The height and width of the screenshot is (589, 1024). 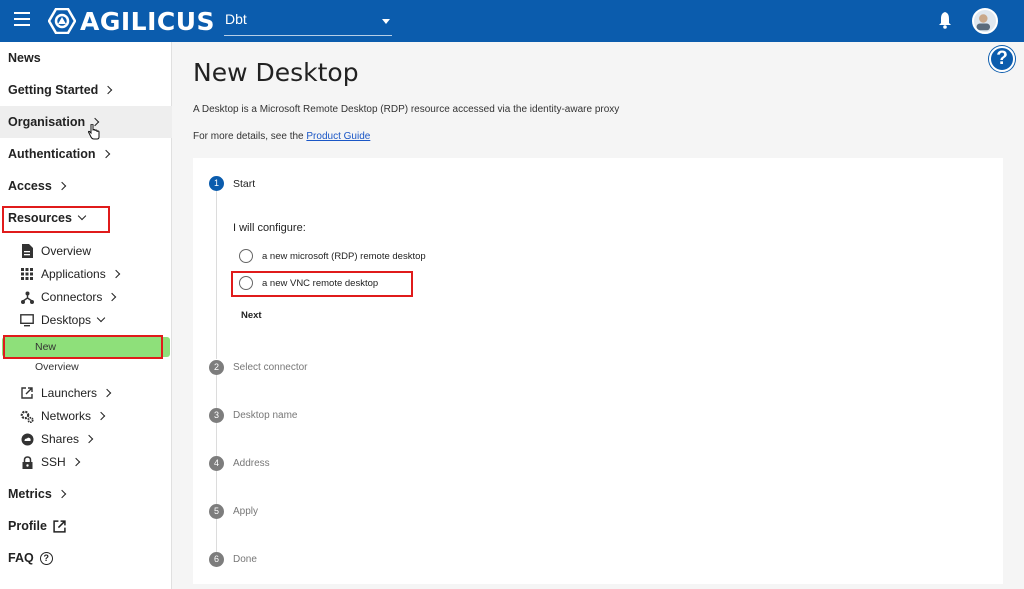 What do you see at coordinates (83, 347) in the screenshot?
I see `annotation-box-new` at bounding box center [83, 347].